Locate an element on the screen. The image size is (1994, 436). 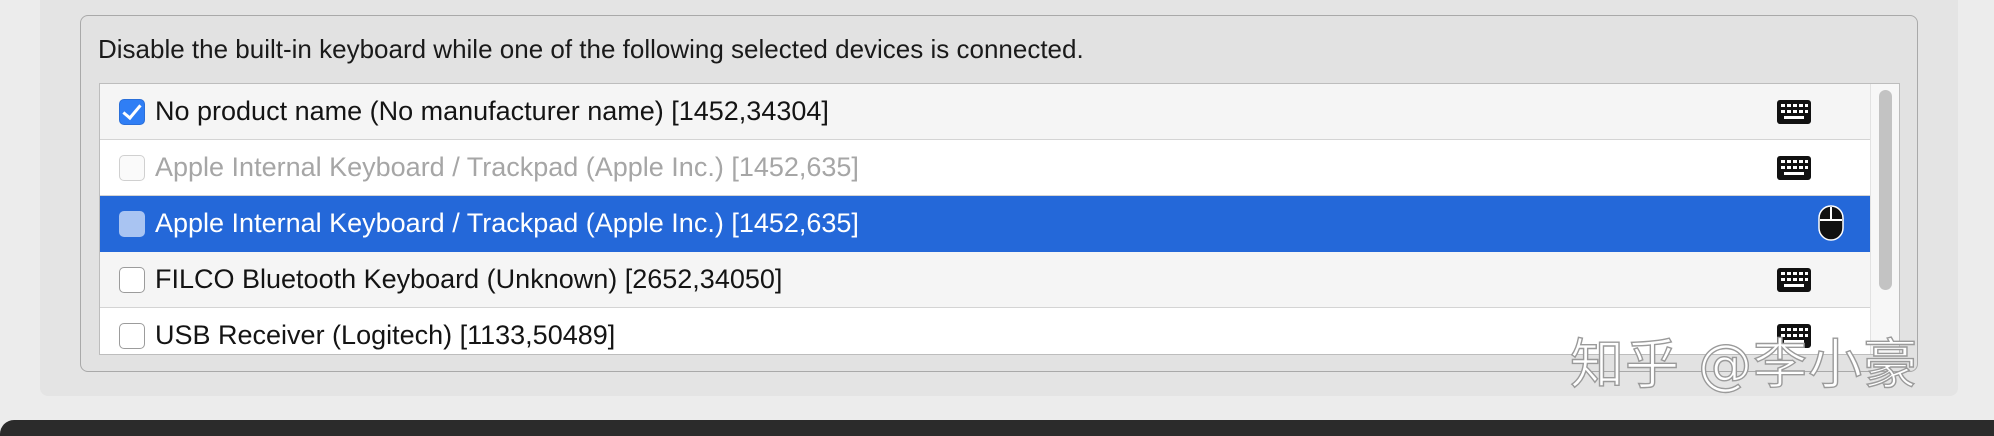
mouse-icon is located at coordinates (1831, 225).